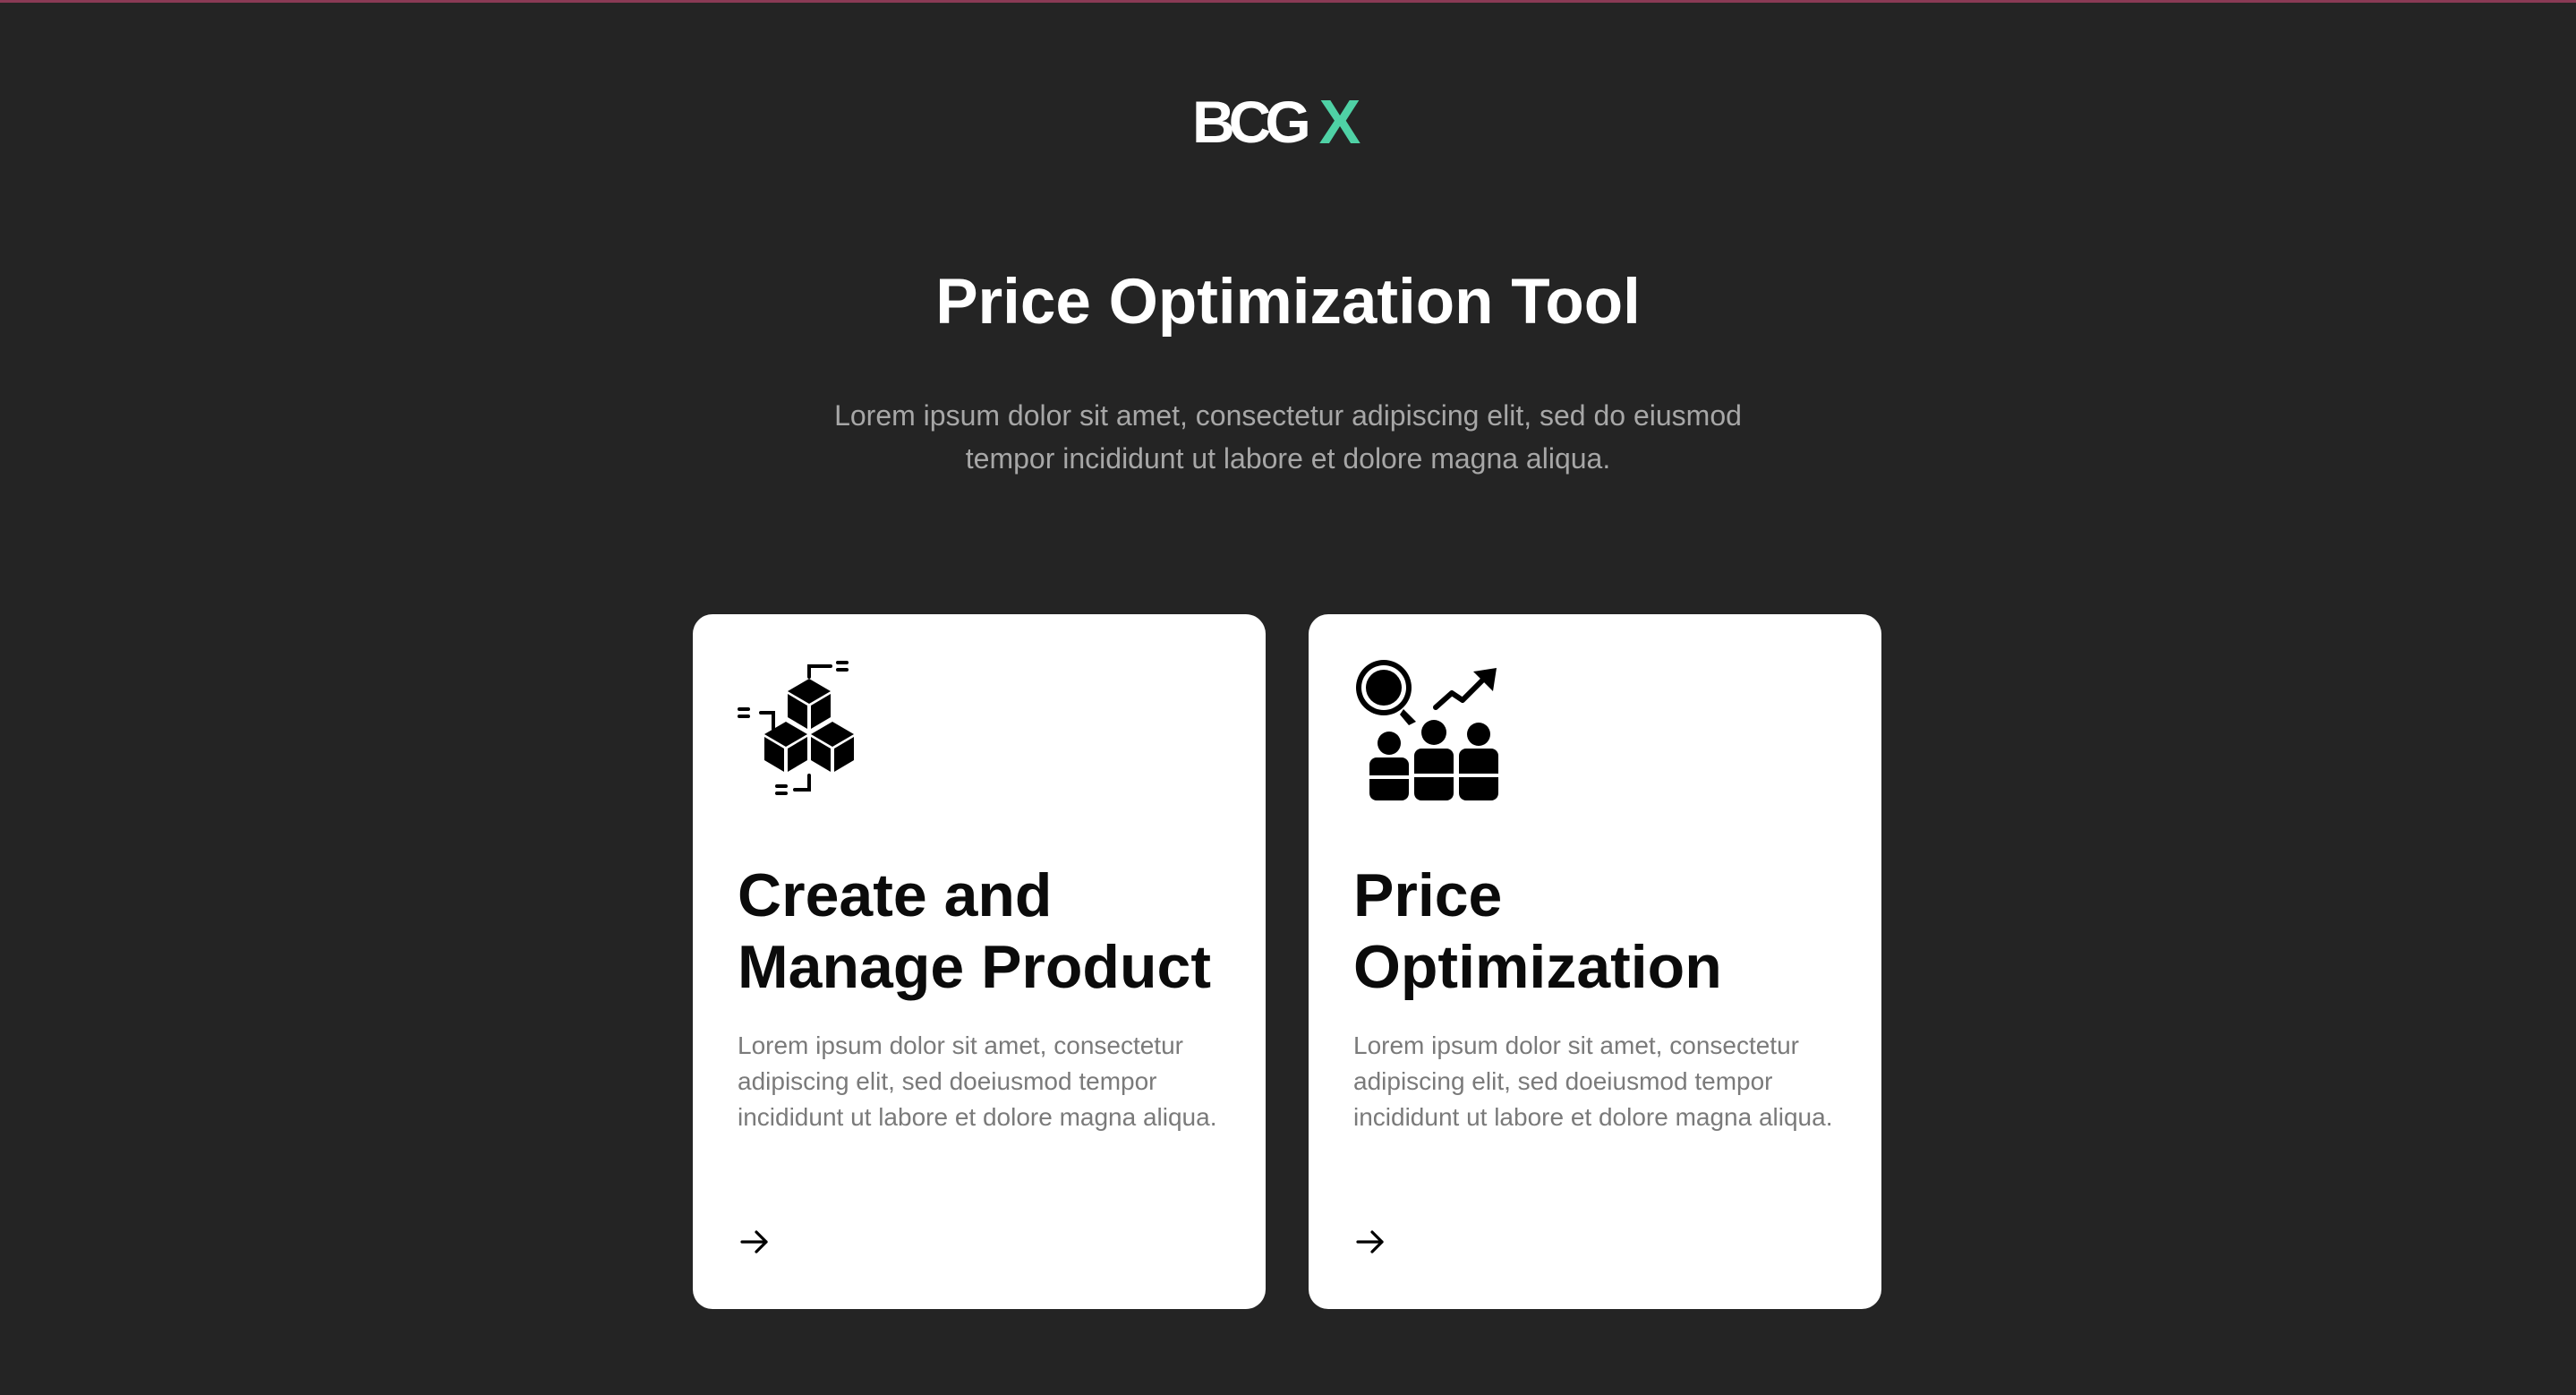 Image resolution: width=2576 pixels, height=1395 pixels. What do you see at coordinates (974, 931) in the screenshot?
I see `card-title: Create and Manage Product` at bounding box center [974, 931].